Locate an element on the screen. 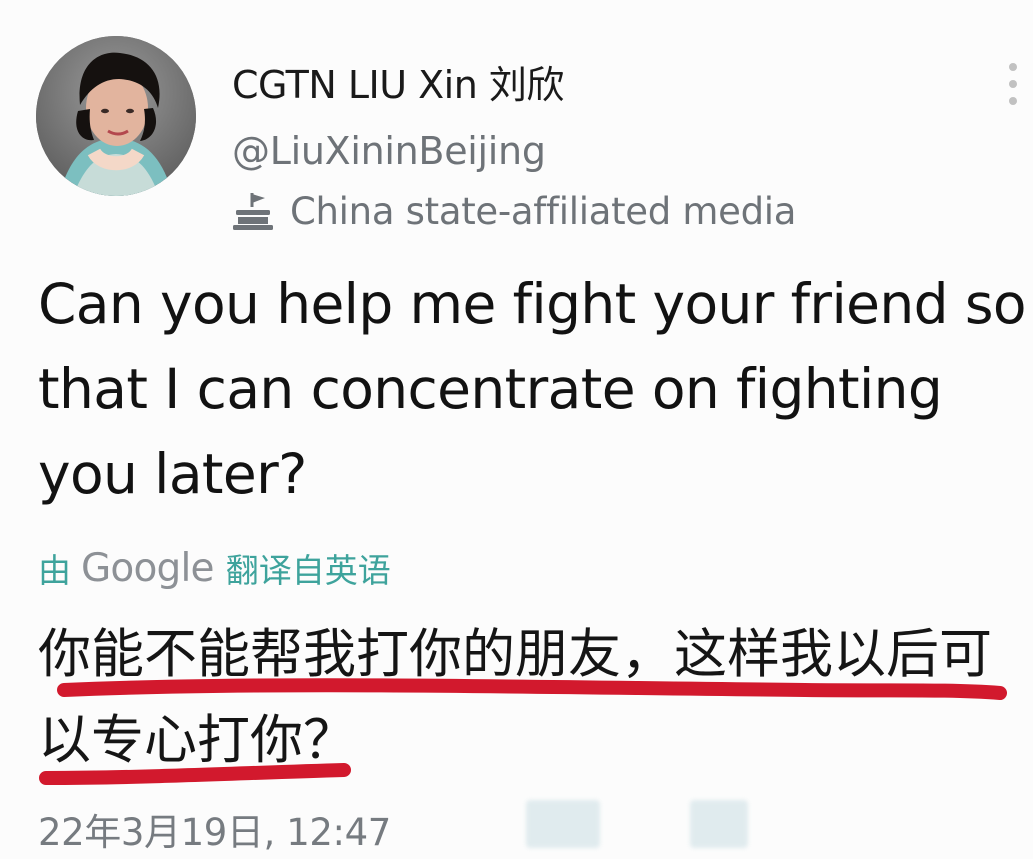 This screenshot has height=859, width=1033. handle: @LiuXininBeijing is located at coordinates (389, 151).